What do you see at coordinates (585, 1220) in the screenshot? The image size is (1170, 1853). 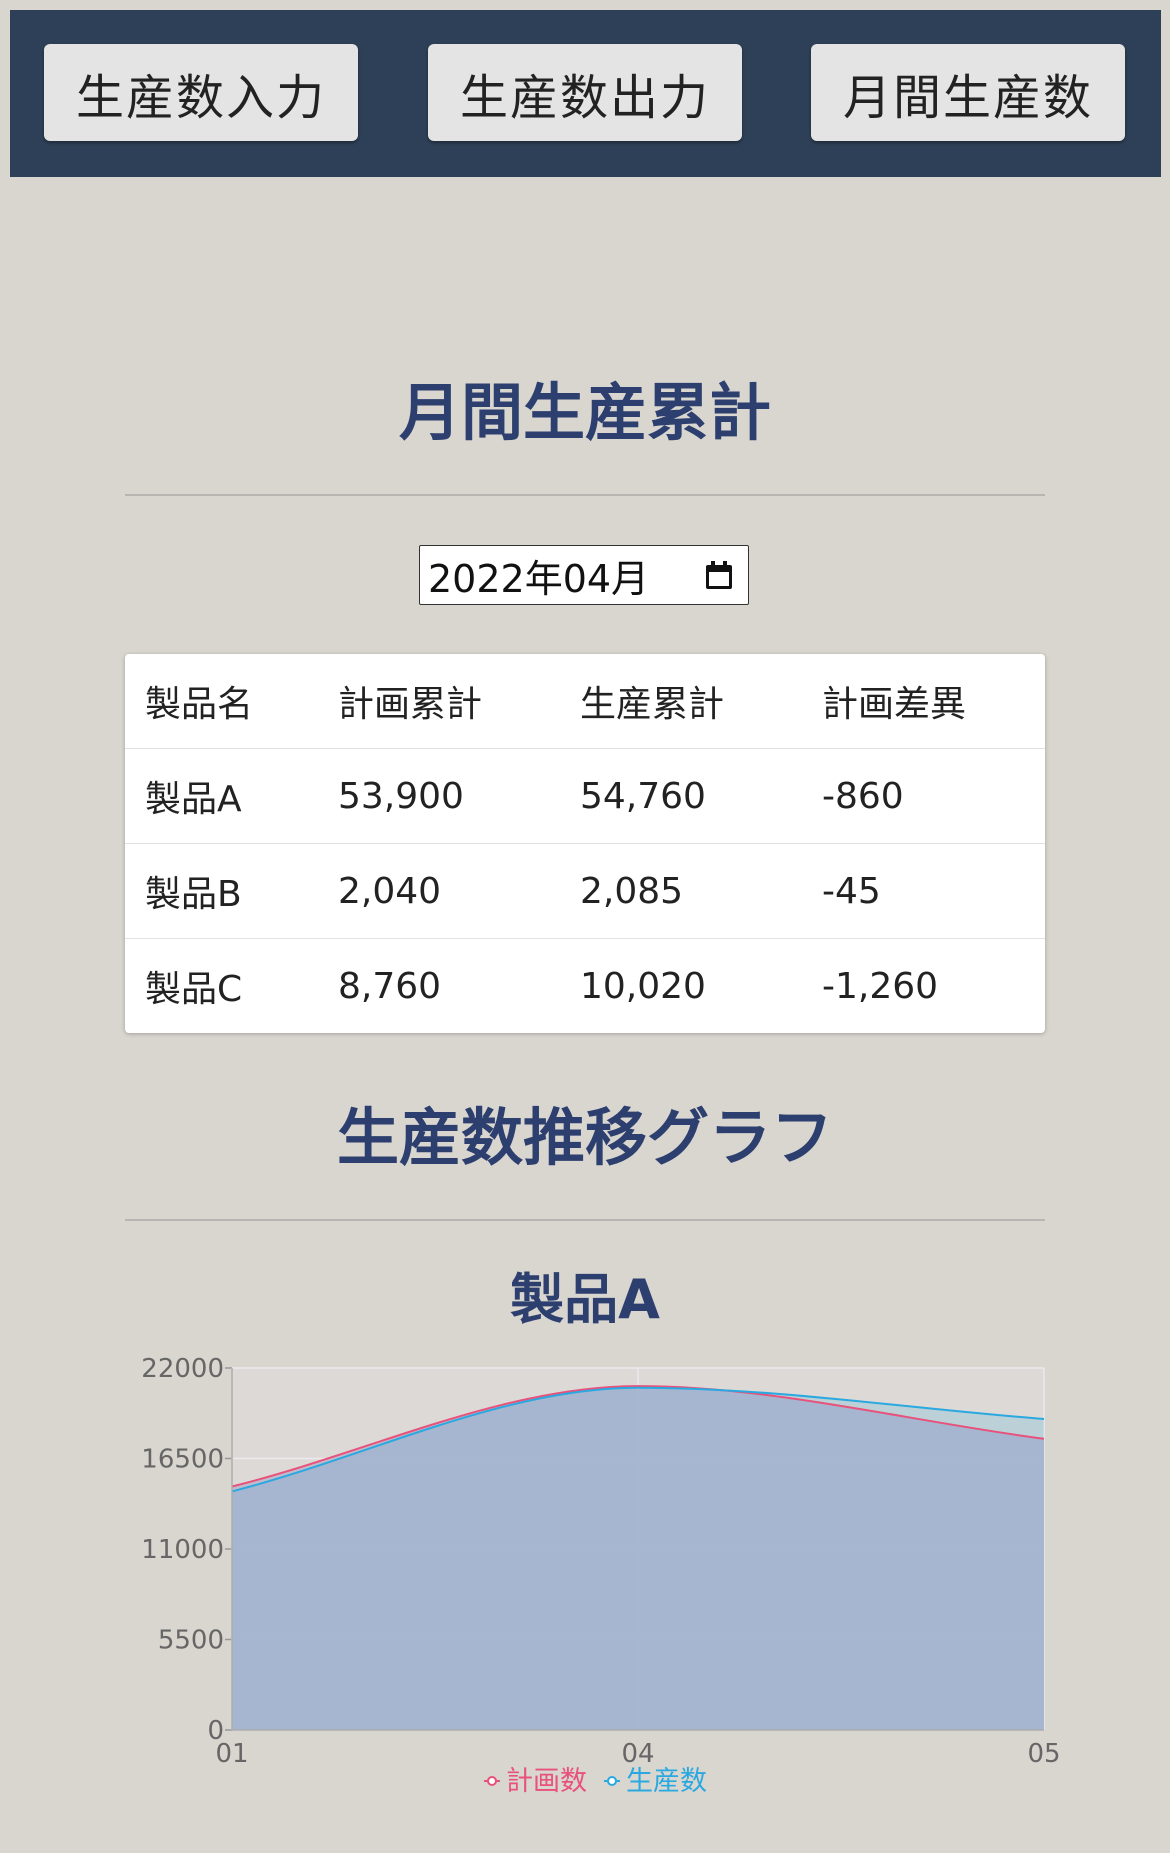 I see `graph-divider` at bounding box center [585, 1220].